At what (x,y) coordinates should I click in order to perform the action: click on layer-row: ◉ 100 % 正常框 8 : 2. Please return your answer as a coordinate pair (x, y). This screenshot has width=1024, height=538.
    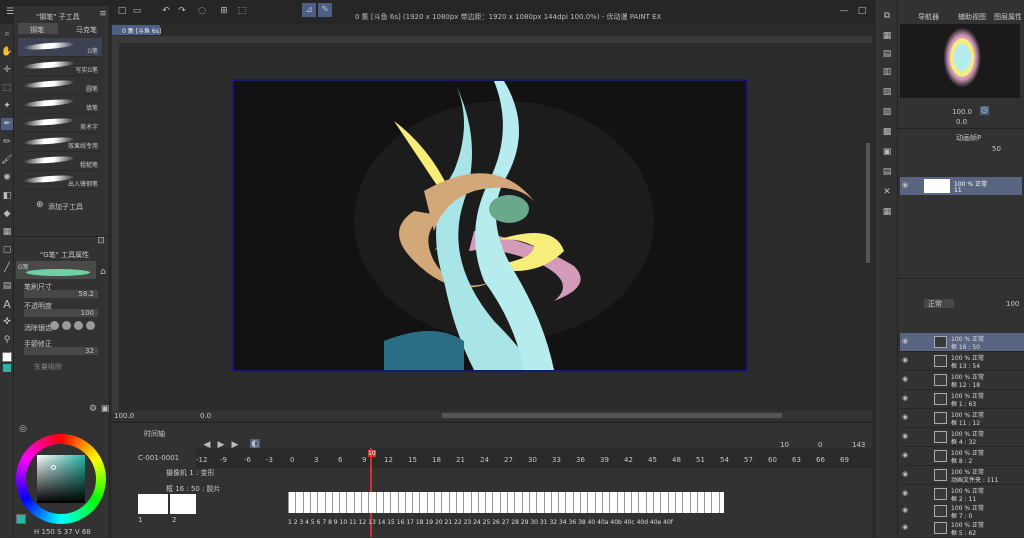
    Looking at the image, I should click on (962, 456).